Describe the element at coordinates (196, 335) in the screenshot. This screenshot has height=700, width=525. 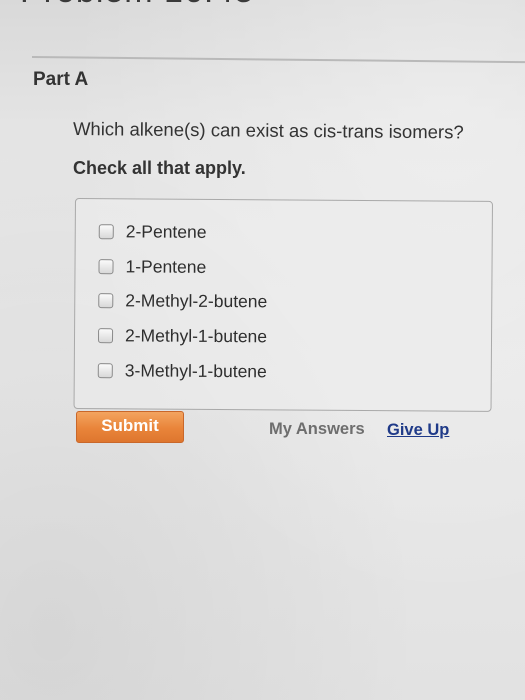
I see `option-label: 2-Methyl-1-butene` at that location.